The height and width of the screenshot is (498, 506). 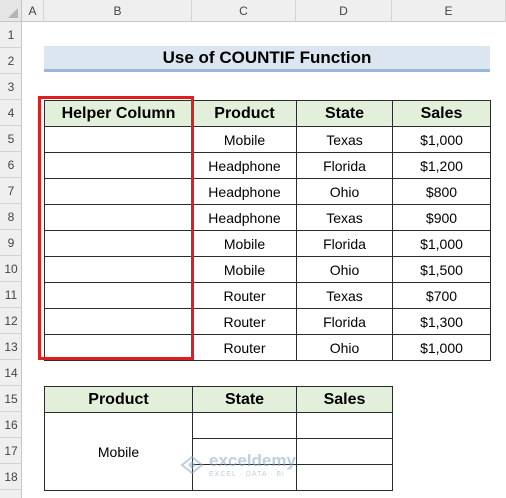 What do you see at coordinates (11, 347) in the screenshot?
I see `row-header-13: 13` at bounding box center [11, 347].